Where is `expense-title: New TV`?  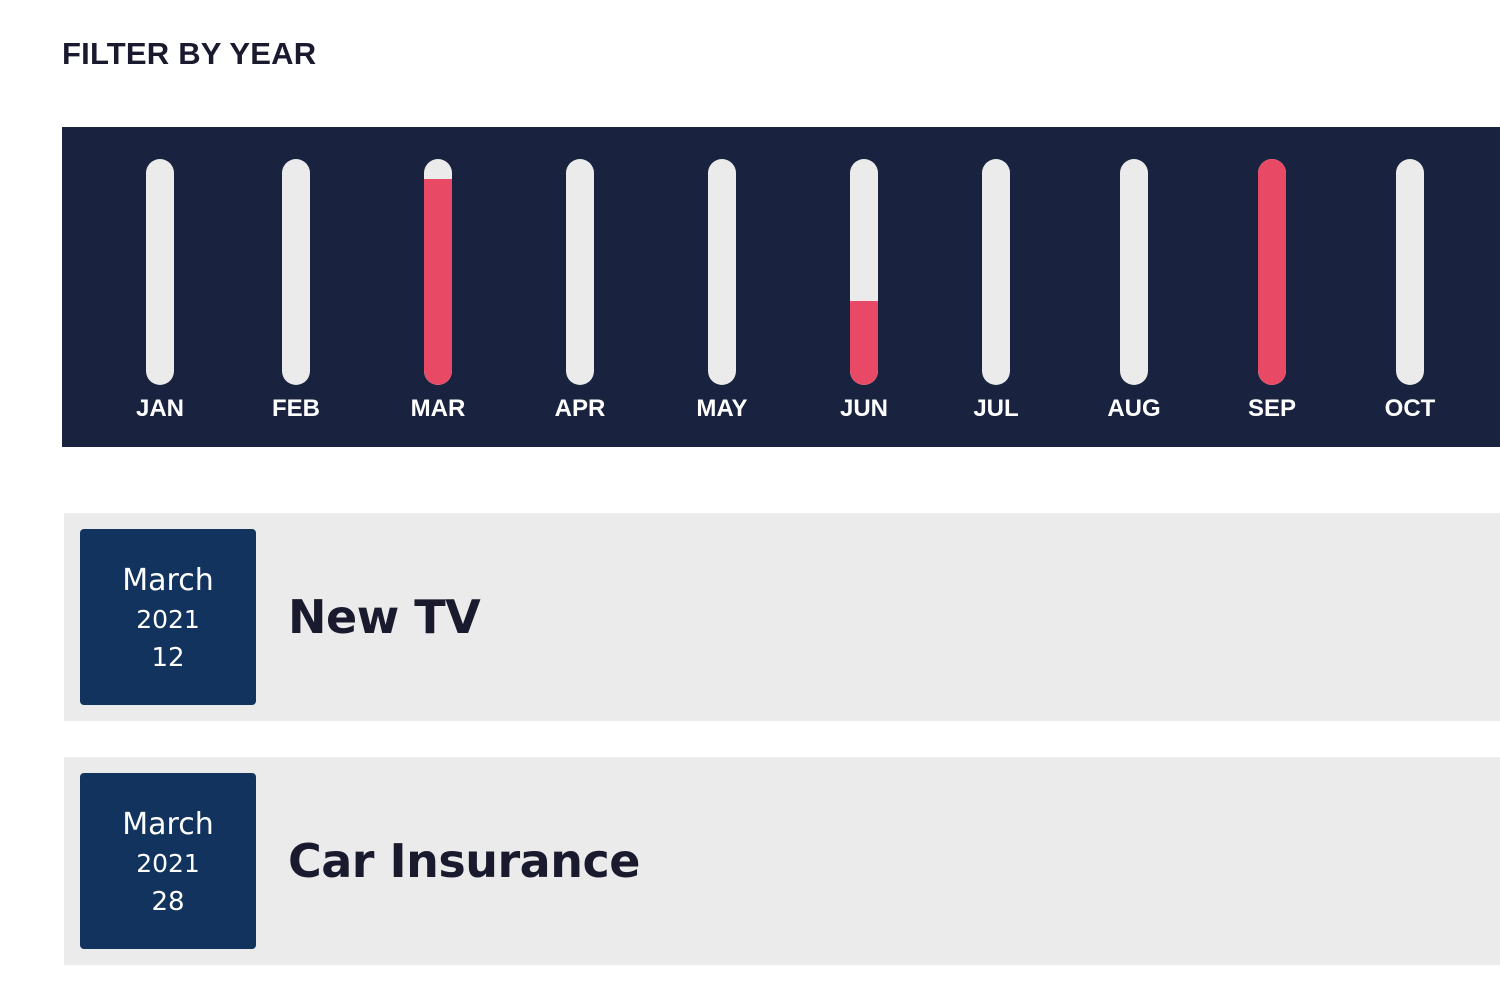 expense-title: New TV is located at coordinates (384, 617).